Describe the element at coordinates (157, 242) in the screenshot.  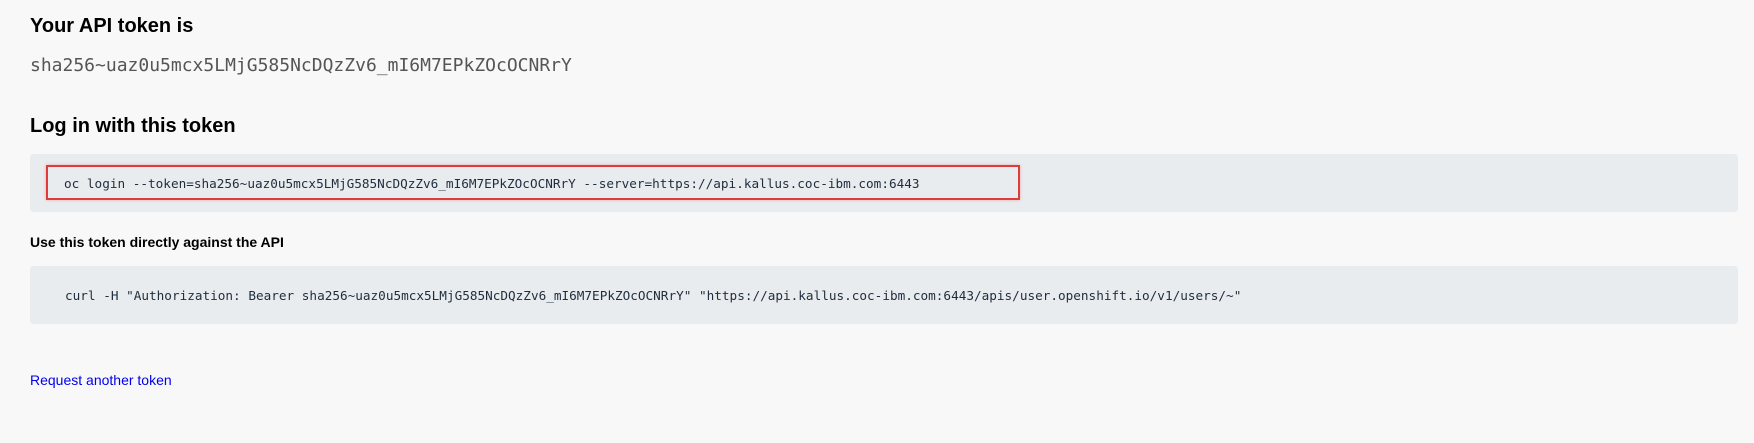
I see `api-usage-heading: Use this token directly against the API` at that location.